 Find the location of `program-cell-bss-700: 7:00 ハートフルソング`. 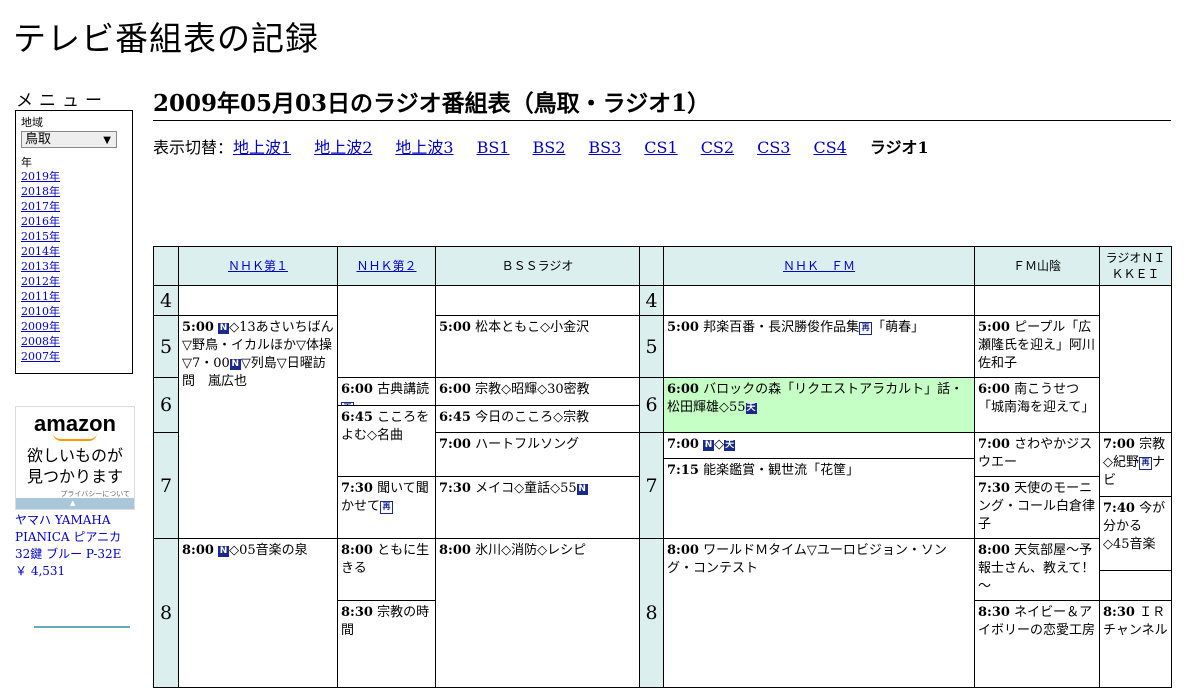

program-cell-bss-700: 7:00 ハートフルソング is located at coordinates (537, 454).